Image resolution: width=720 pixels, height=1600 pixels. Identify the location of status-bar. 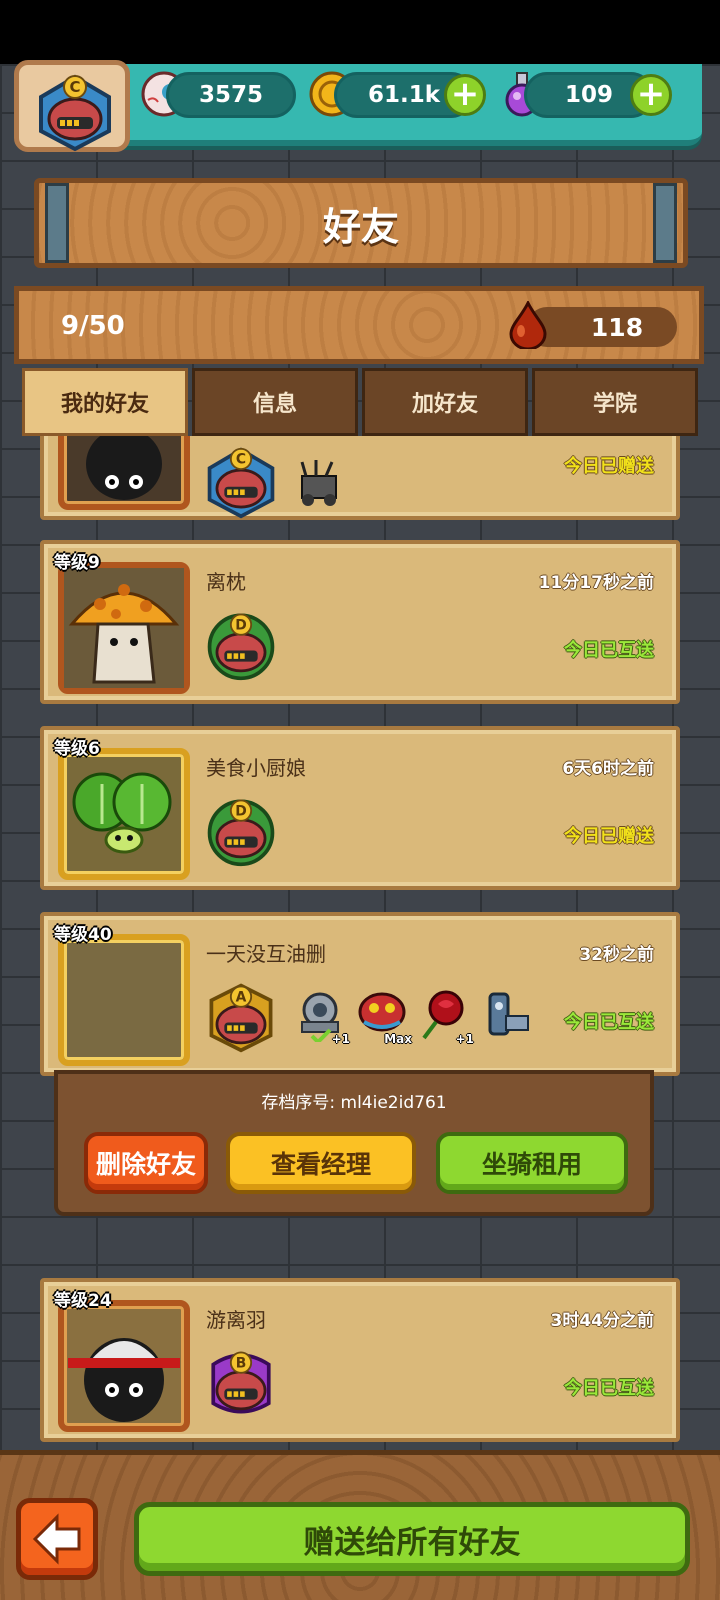
(360, 32).